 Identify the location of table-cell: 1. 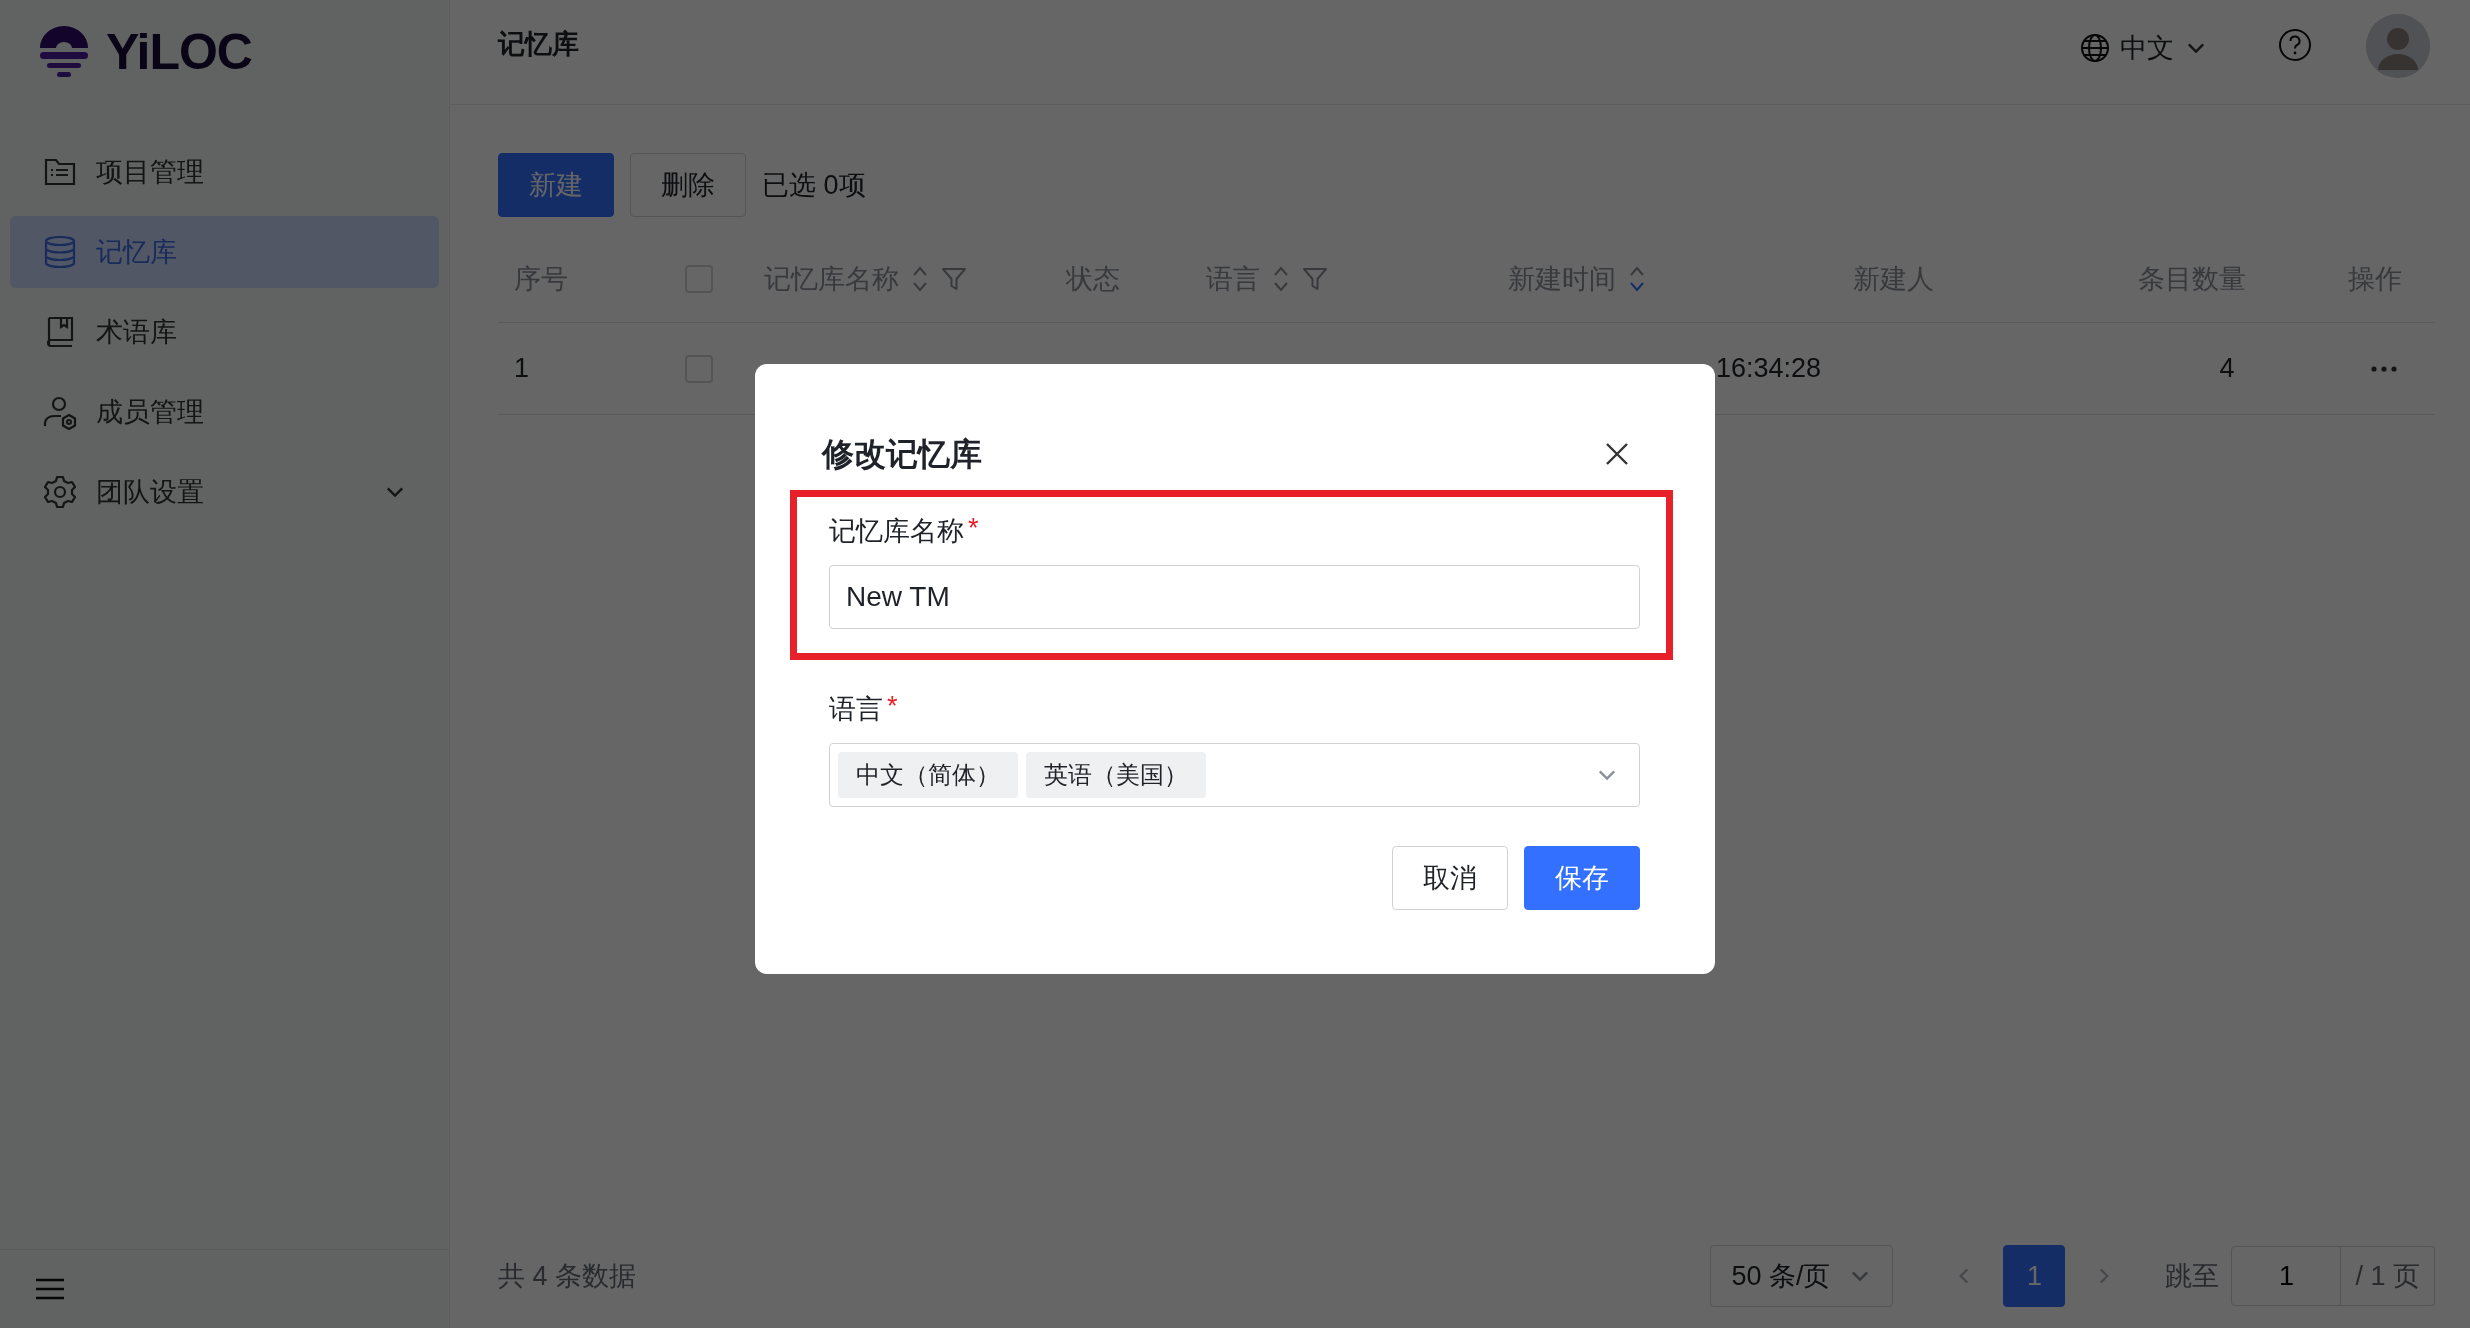
(574, 369).